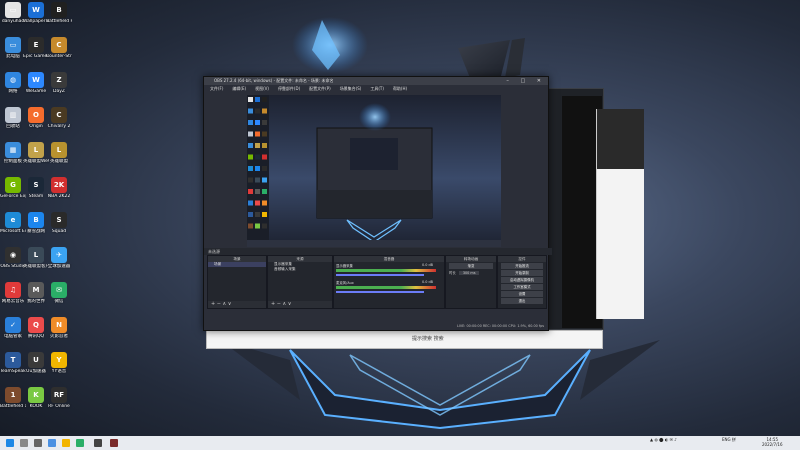 This screenshot has height=450, width=800. What do you see at coordinates (404, 339) in the screenshot?
I see `browser-search-bar: 提示搜索 搜索` at bounding box center [404, 339].